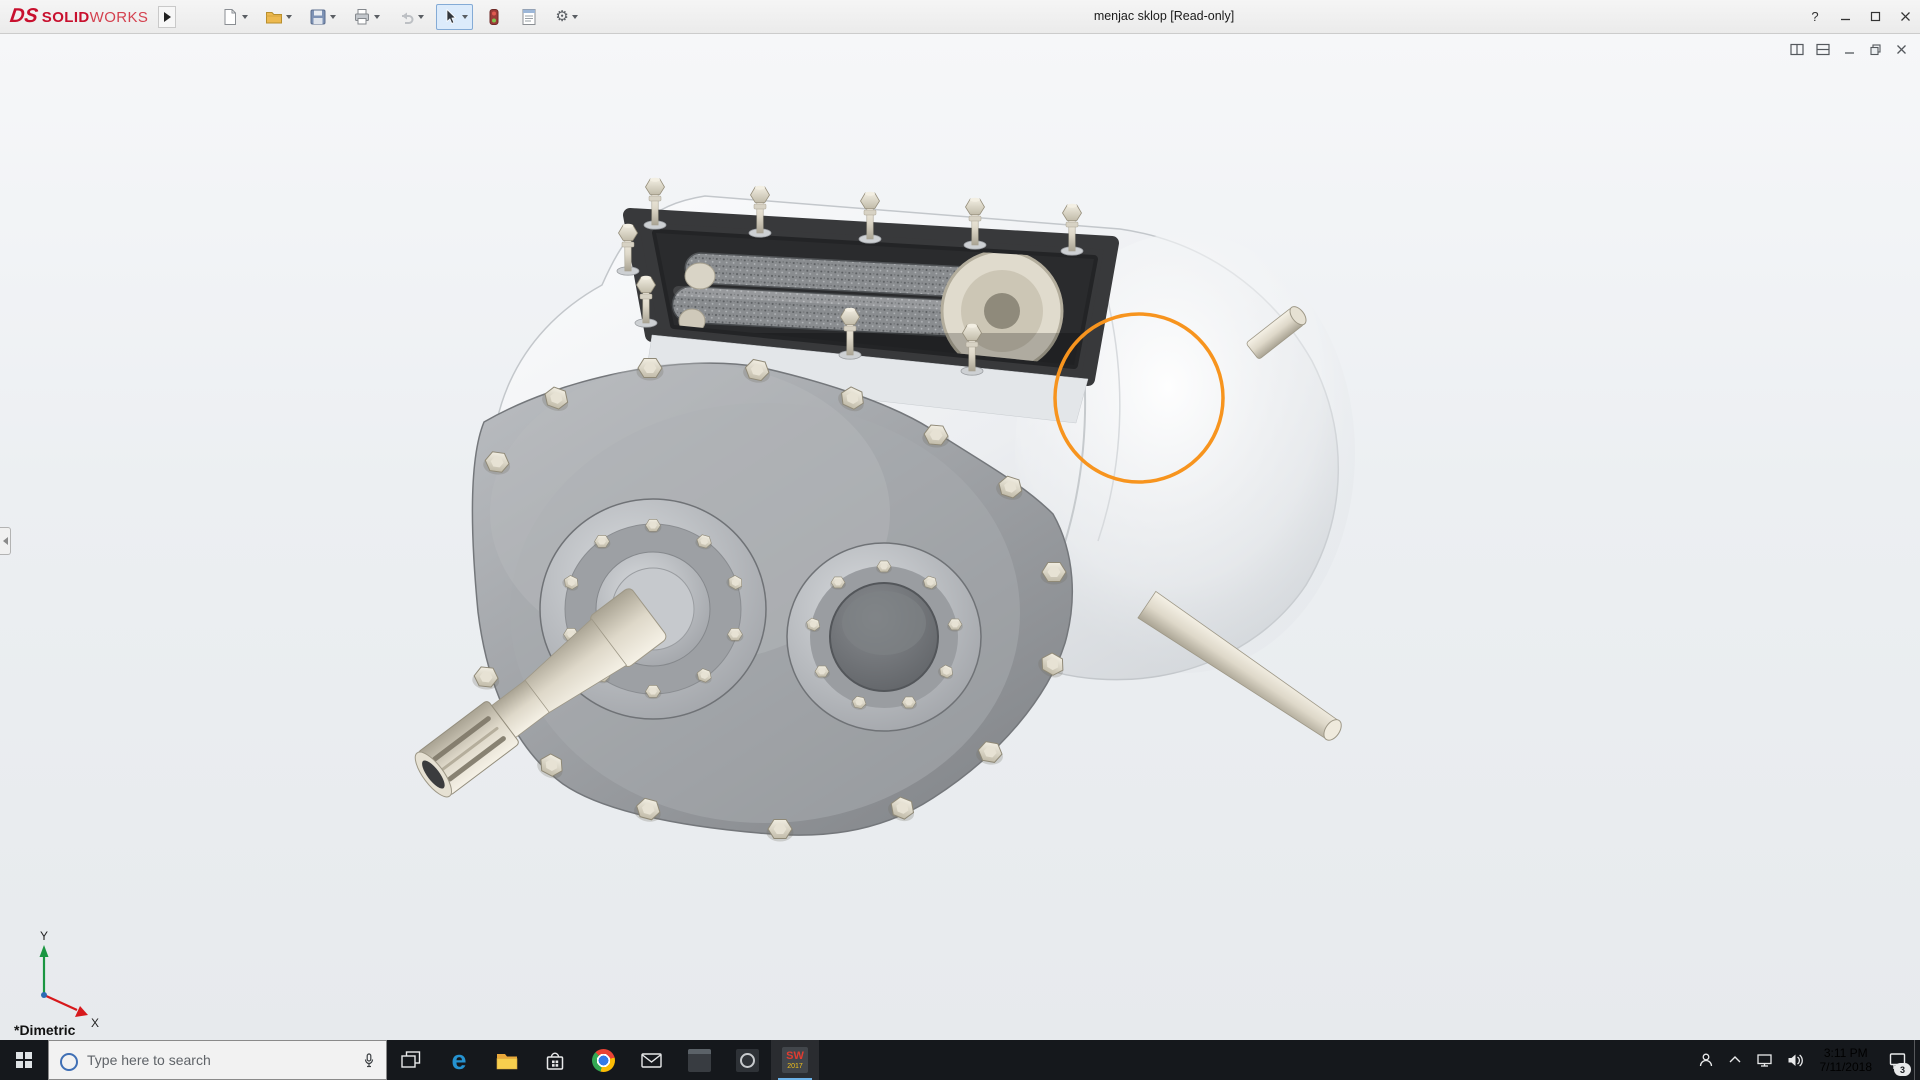  I want to click on document-minimize-icon, so click(1849, 53).